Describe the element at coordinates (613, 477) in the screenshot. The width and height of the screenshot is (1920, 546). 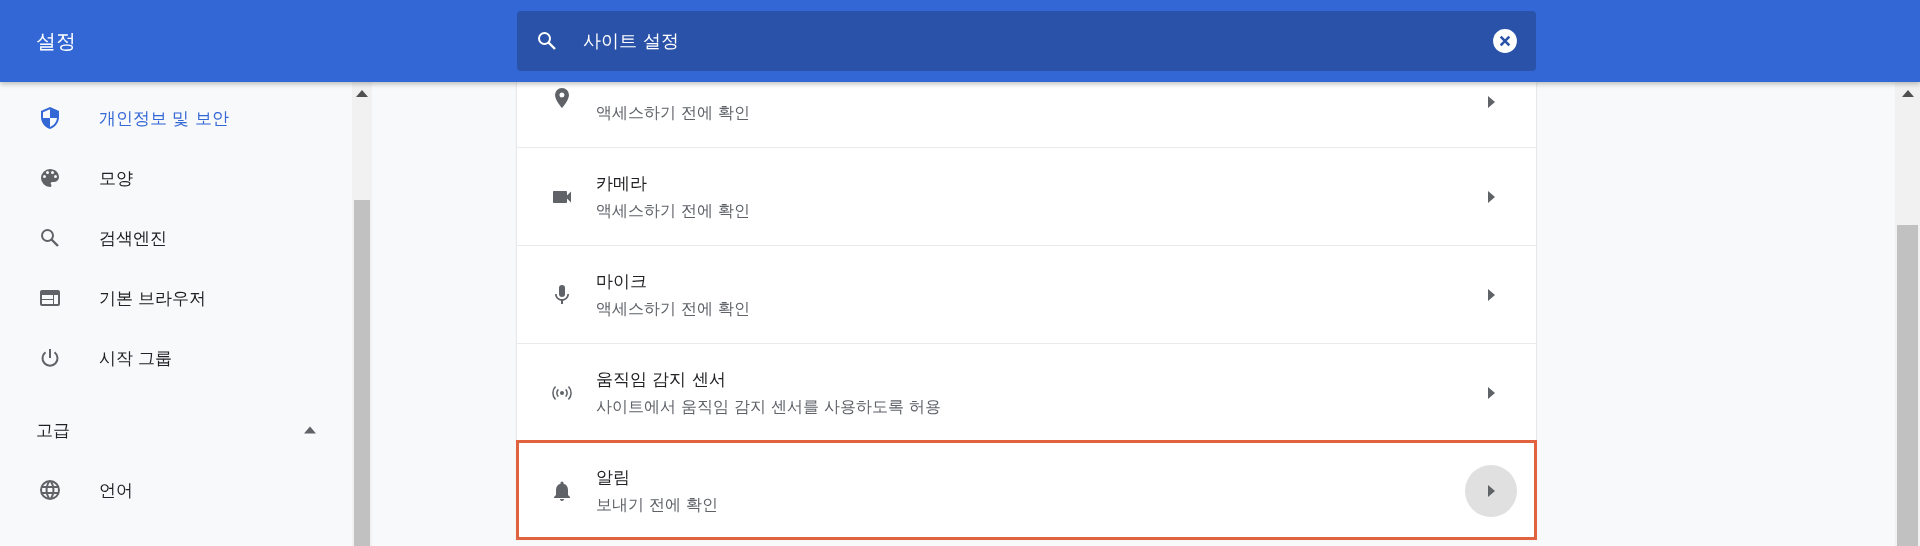
I see `permission-title: 알림` at that location.